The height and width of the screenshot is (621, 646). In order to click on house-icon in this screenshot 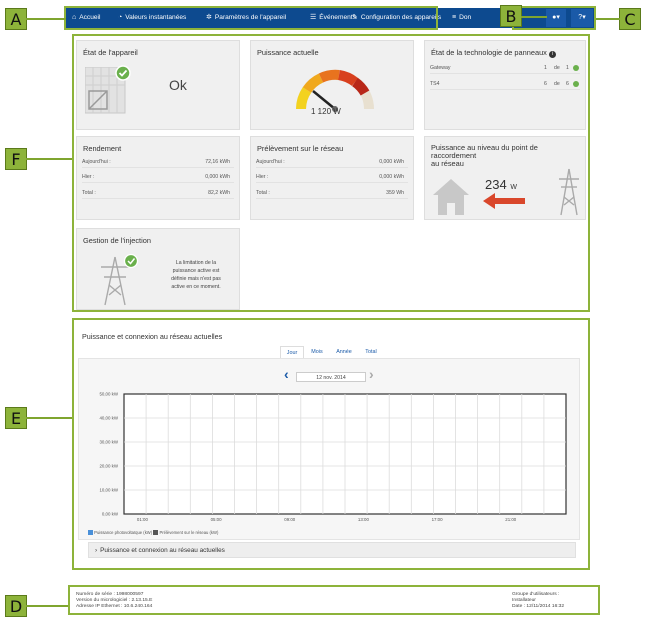, I will do `click(451, 197)`.